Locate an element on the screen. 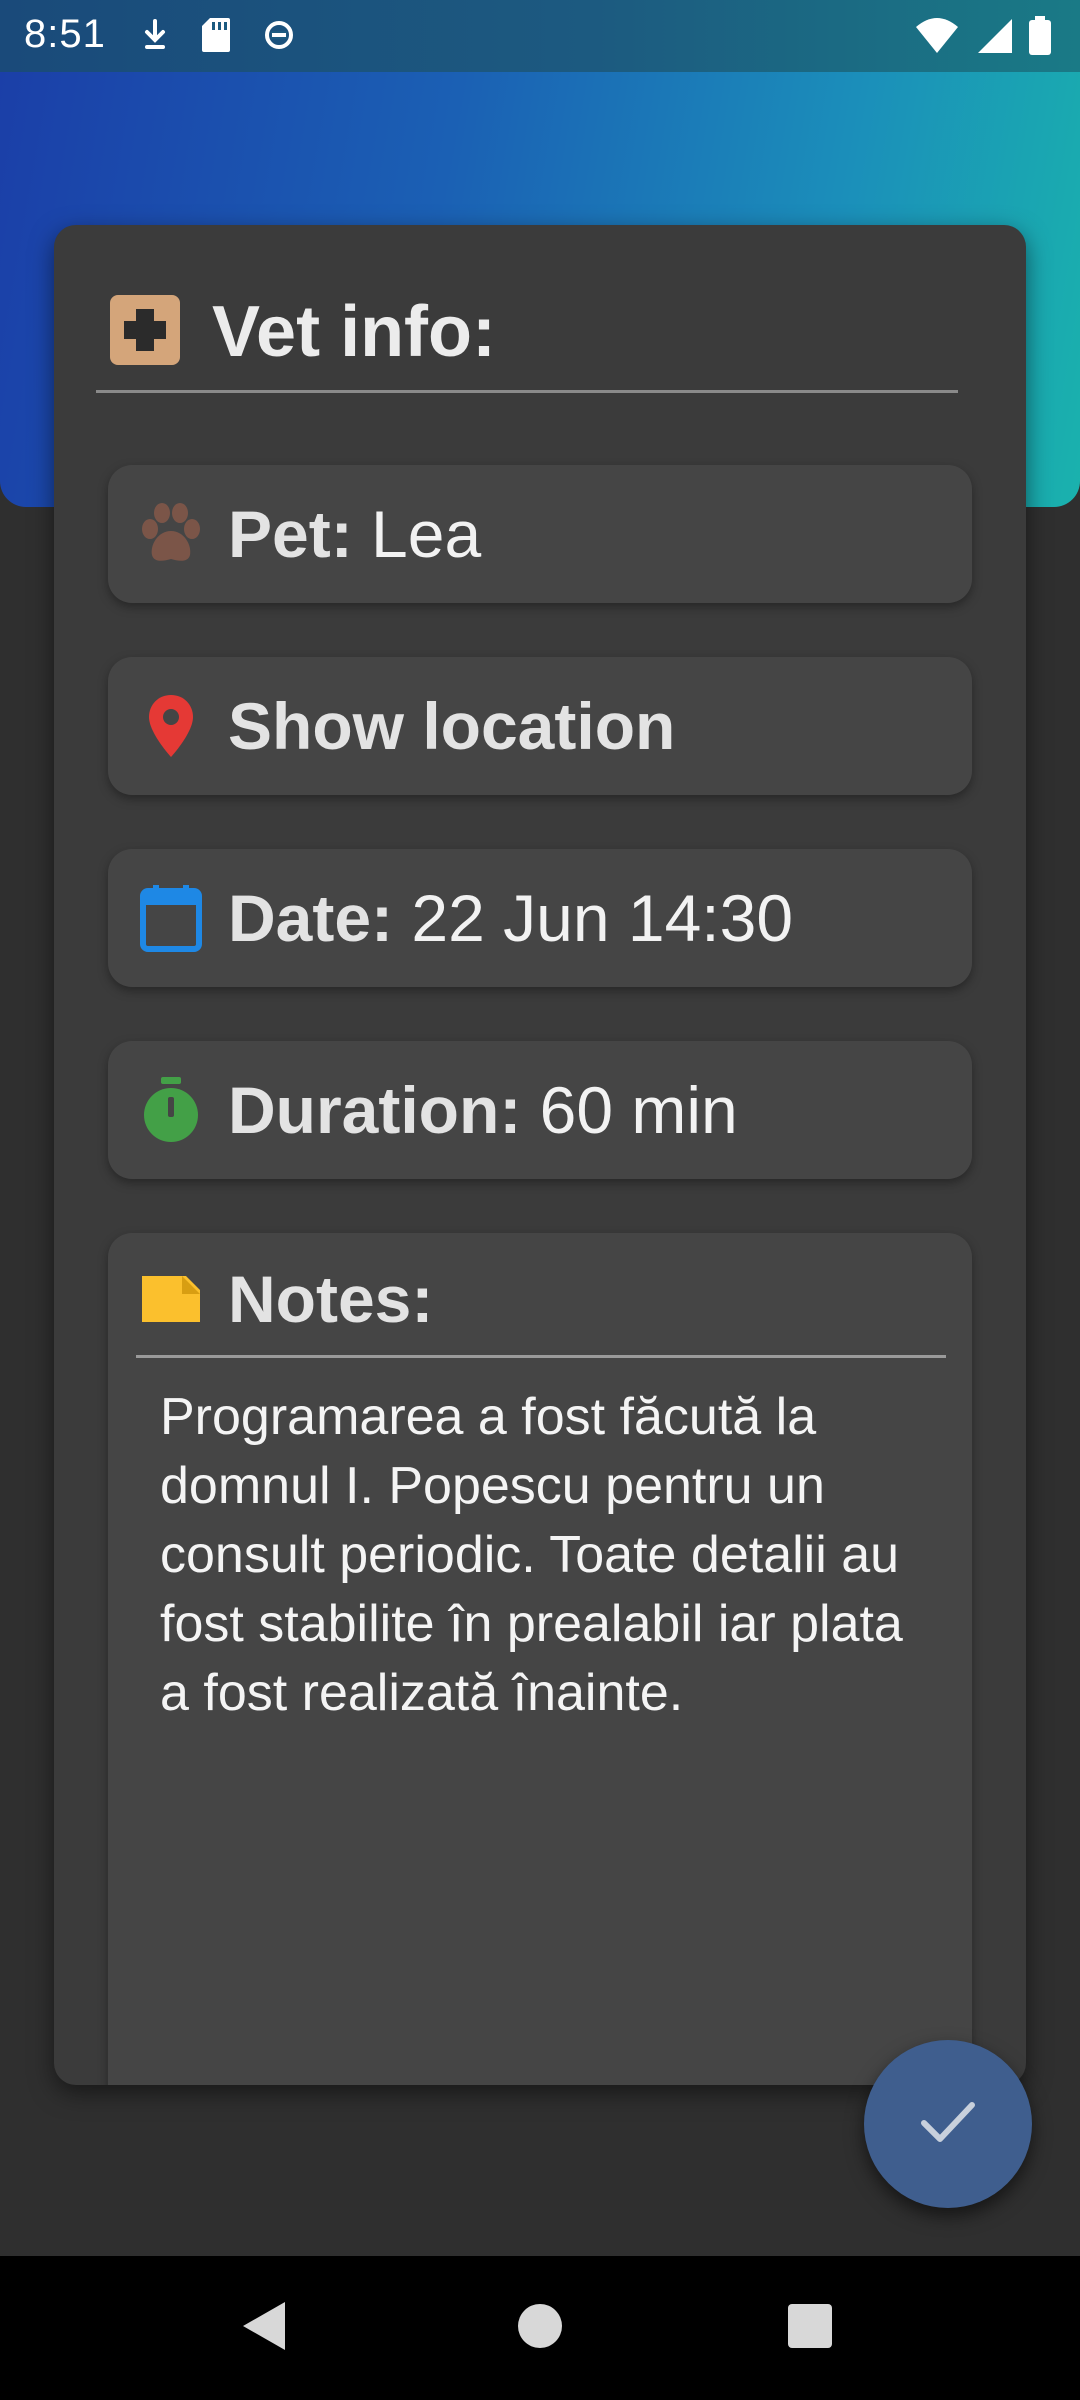 This screenshot has height=2400, width=1080. pet-text: Pet: Lea is located at coordinates (354, 534).